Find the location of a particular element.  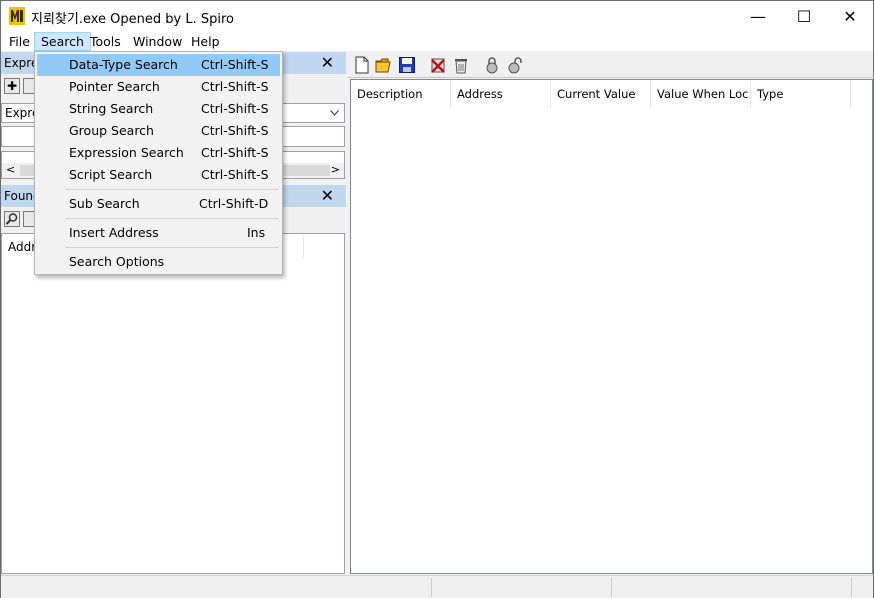

menu-item-expression-search: Expression Search Ctrl-Shift-S is located at coordinates (158, 153).